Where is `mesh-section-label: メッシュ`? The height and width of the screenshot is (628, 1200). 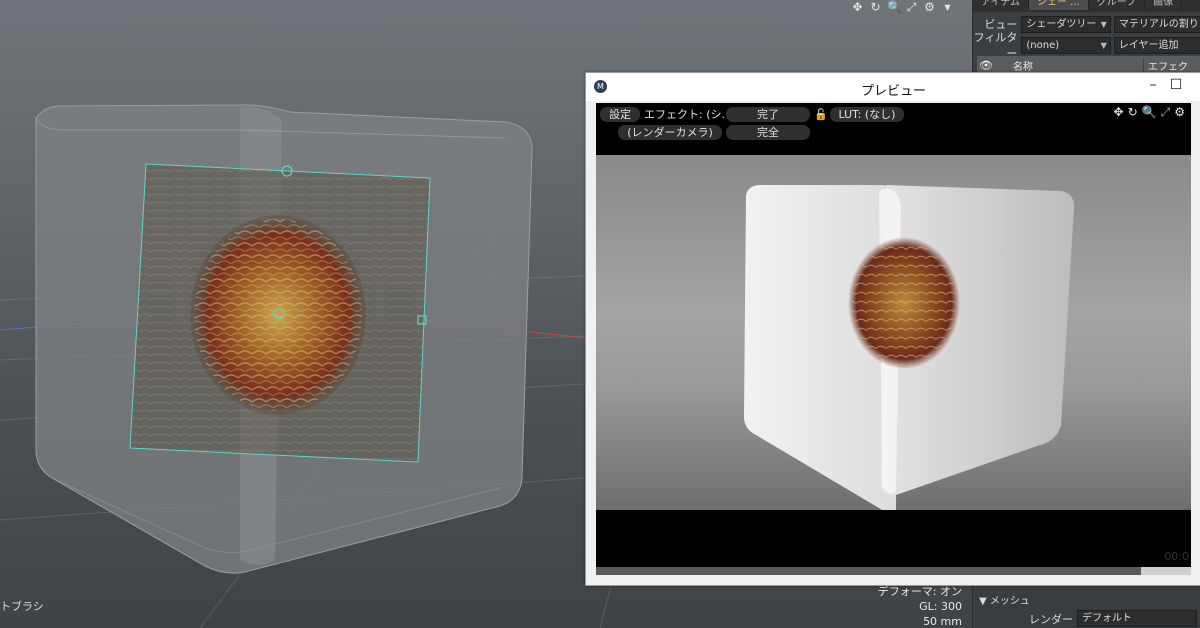 mesh-section-label: メッシュ is located at coordinates (1009, 601).